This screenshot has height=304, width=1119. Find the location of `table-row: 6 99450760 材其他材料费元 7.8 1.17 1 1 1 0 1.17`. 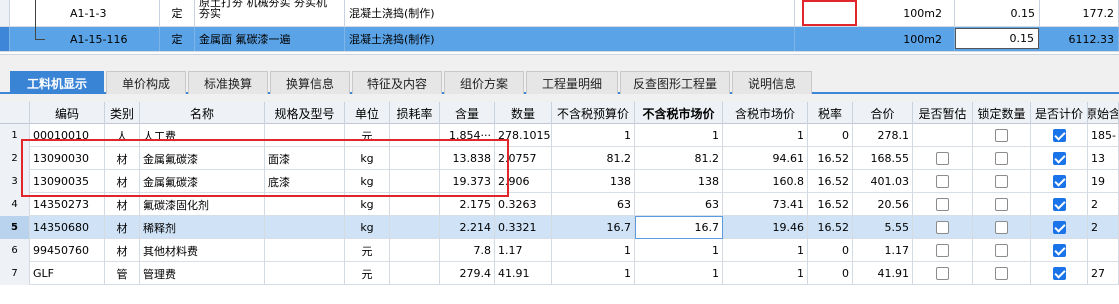

table-row: 6 99450760 材其他材料费元 7.8 1.17 1 1 1 0 1.17 is located at coordinates (559, 250).